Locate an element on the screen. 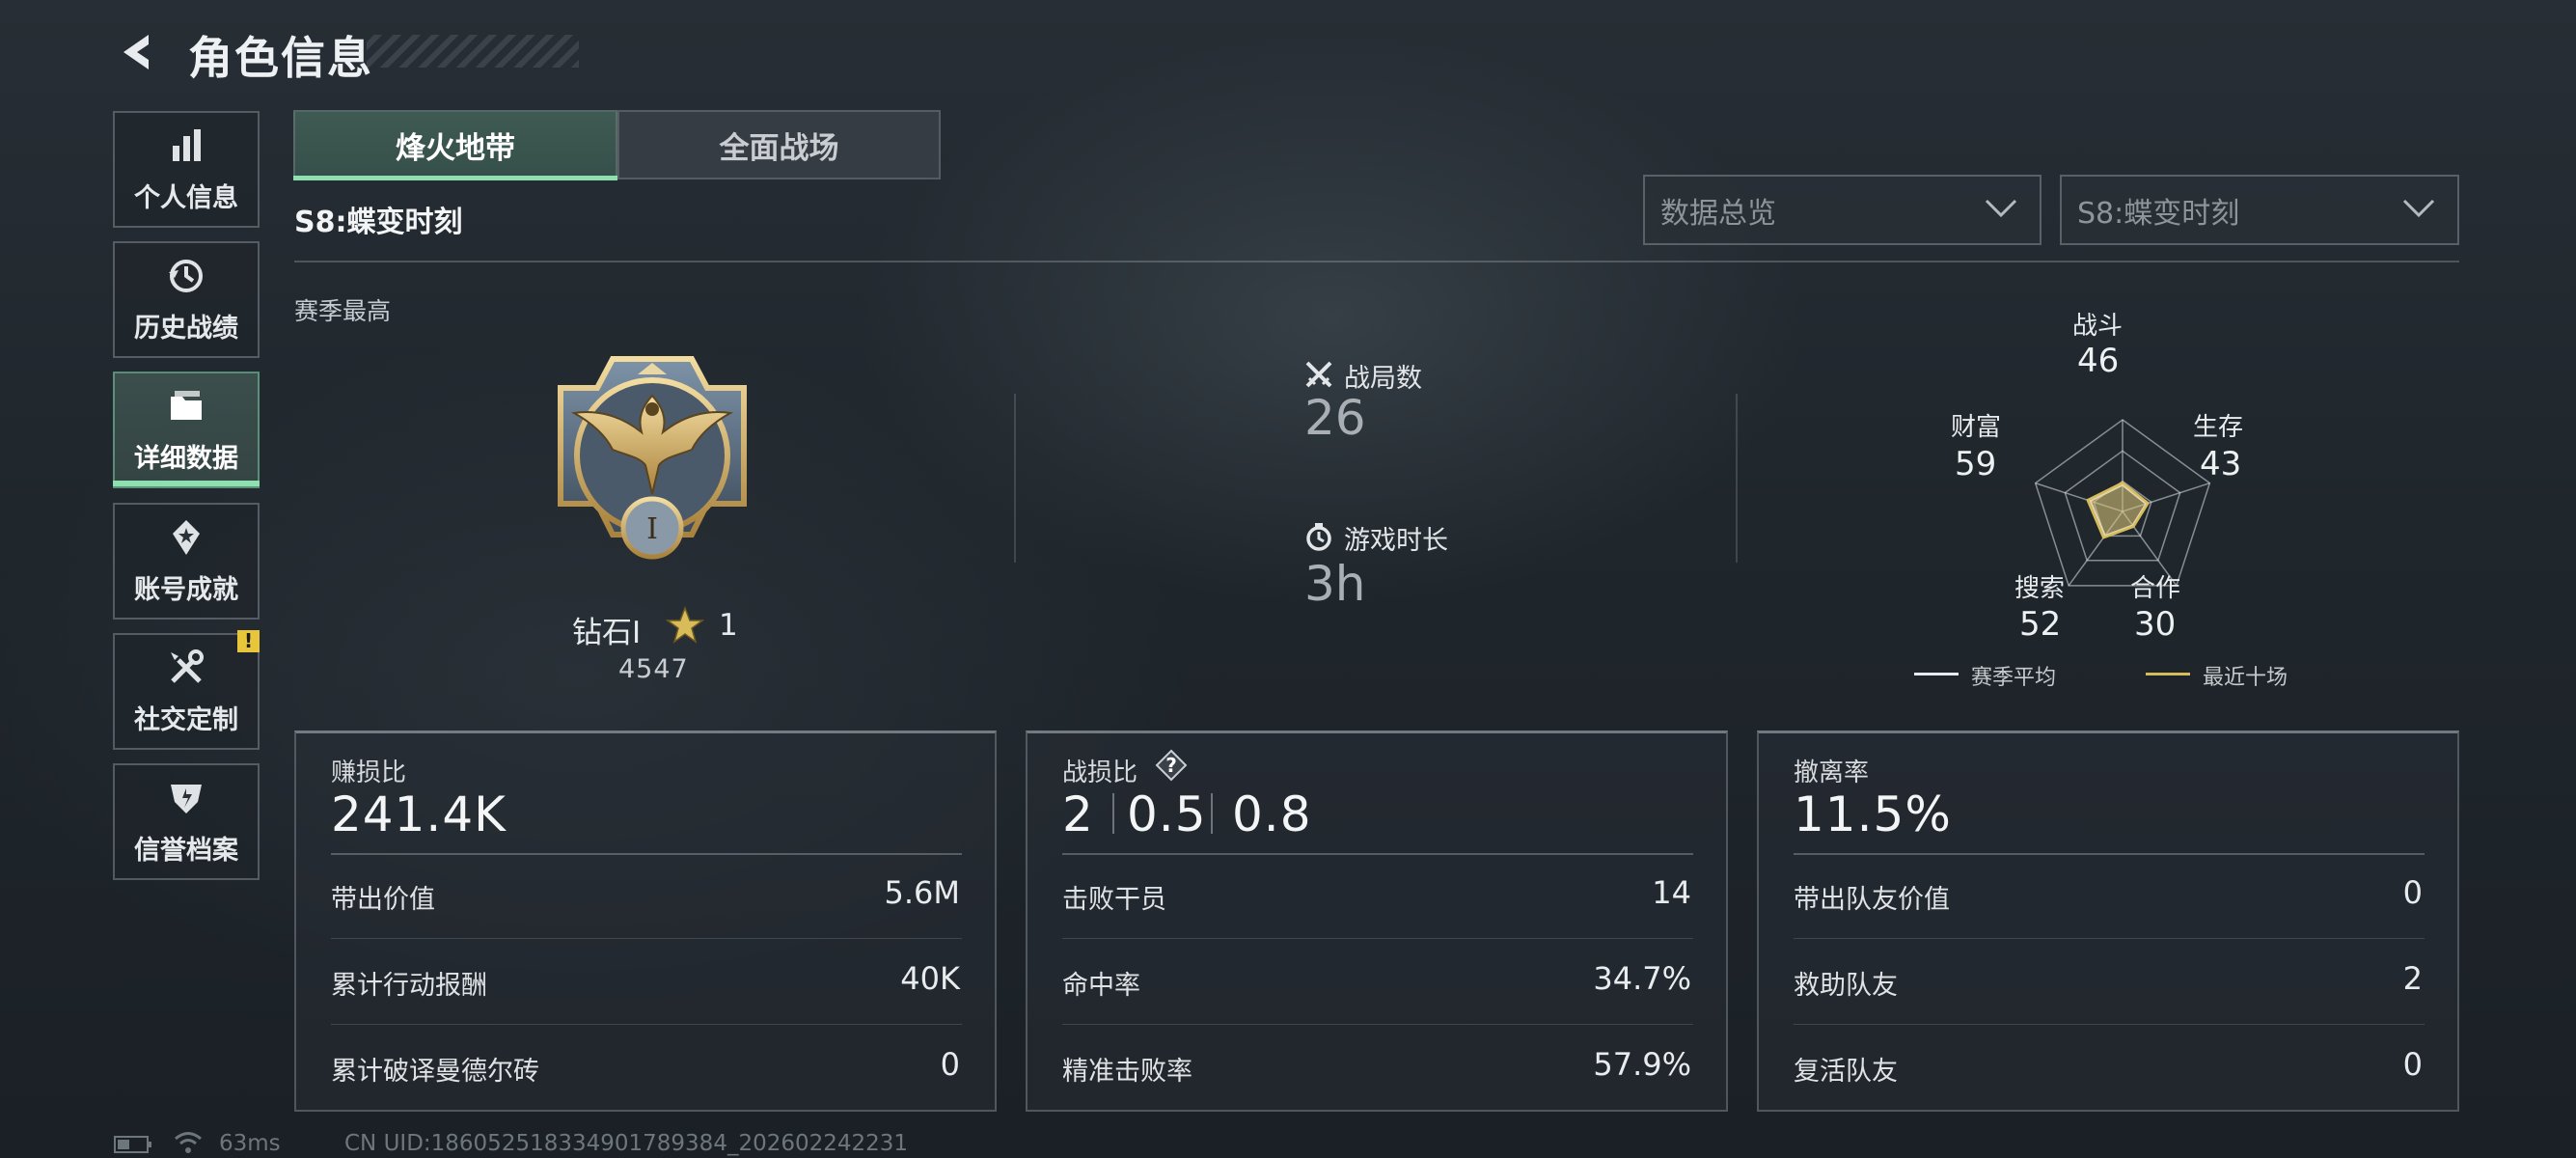  playtime-value: 3h is located at coordinates (1335, 584).